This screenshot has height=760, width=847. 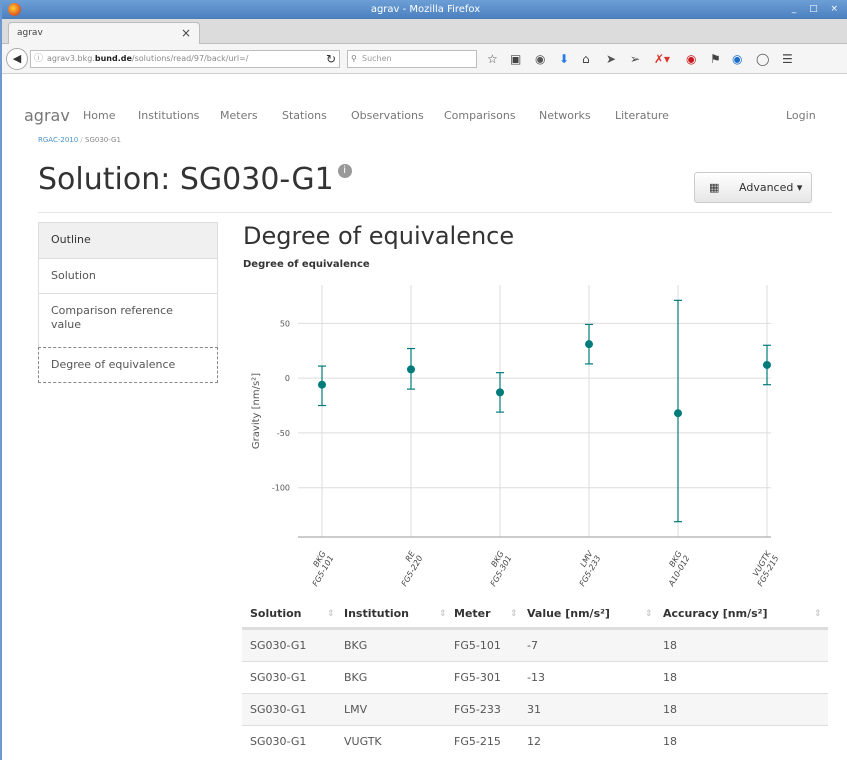 What do you see at coordinates (492, 59) in the screenshot?
I see `bookmark-star-icon: ☆` at bounding box center [492, 59].